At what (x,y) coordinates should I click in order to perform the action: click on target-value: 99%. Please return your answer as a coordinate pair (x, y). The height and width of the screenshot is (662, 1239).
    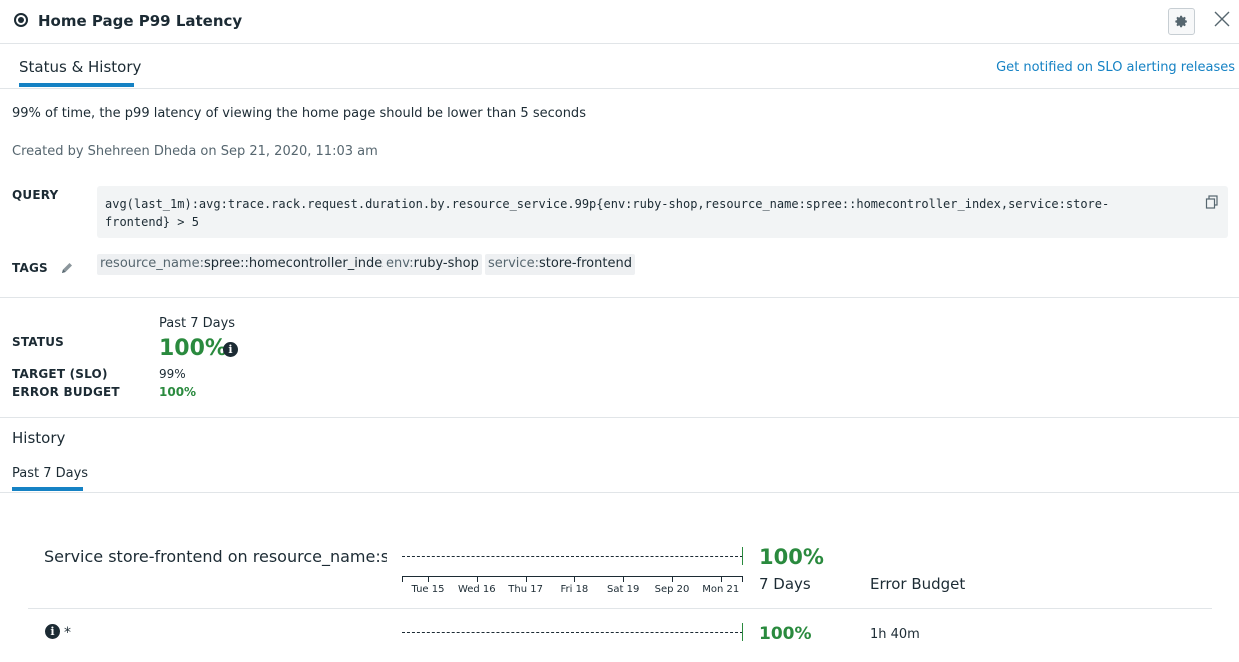
    Looking at the image, I should click on (172, 374).